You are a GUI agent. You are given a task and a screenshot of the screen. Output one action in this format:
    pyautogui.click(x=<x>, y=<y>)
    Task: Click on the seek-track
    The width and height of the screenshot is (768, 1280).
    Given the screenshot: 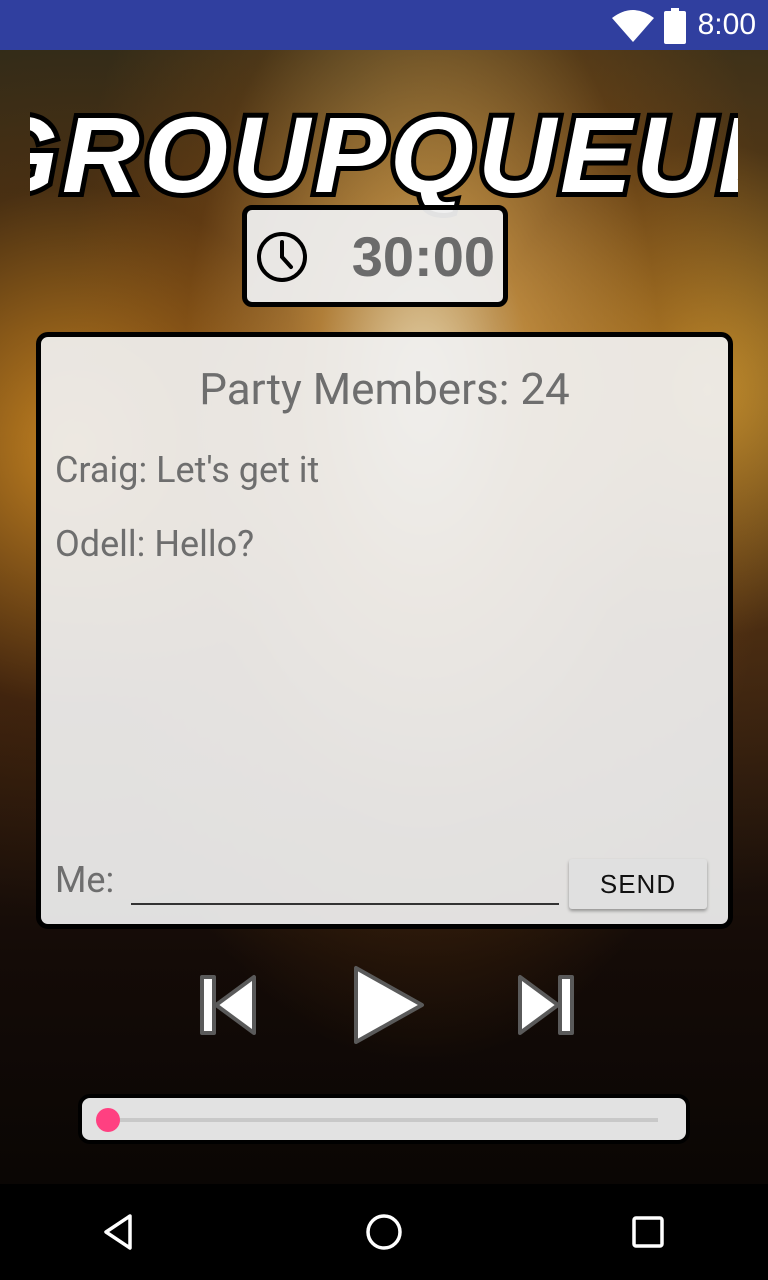 What is the action you would take?
    pyautogui.click(x=384, y=1120)
    